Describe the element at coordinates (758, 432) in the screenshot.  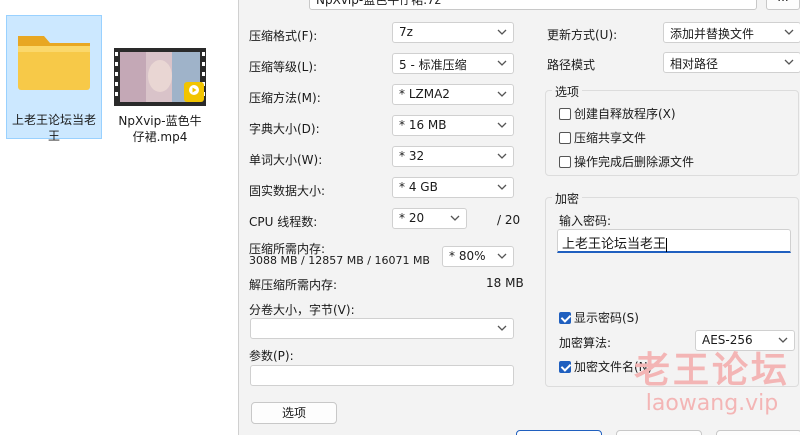
I see `help-button` at that location.